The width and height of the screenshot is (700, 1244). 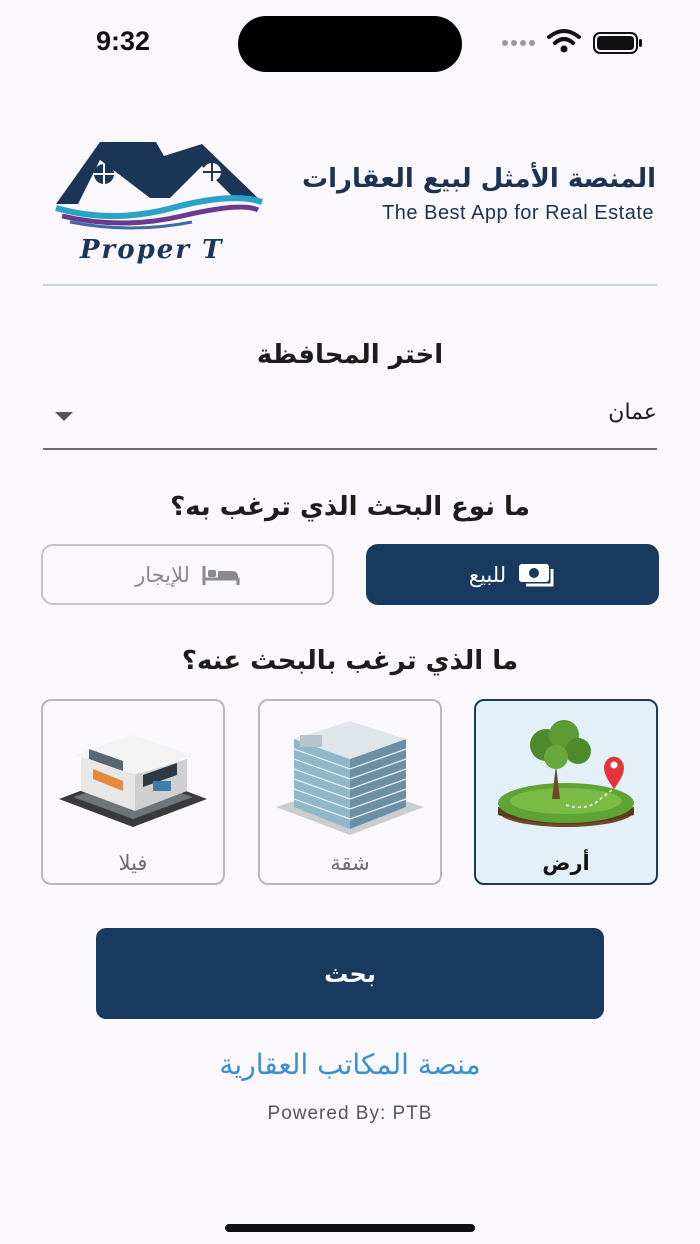 I want to click on property-card-villa: فيلا, so click(x=133, y=792).